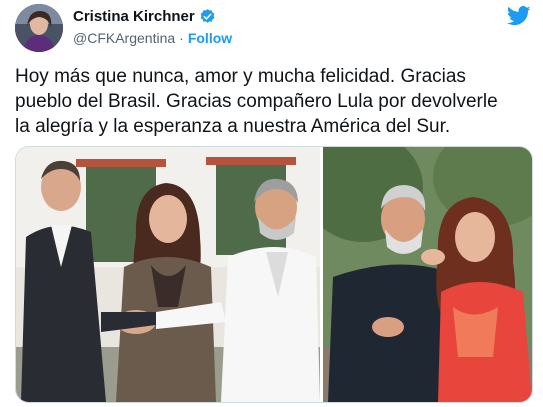 The height and width of the screenshot is (407, 543). I want to click on author-handle: @CFKArgentina, so click(124, 38).